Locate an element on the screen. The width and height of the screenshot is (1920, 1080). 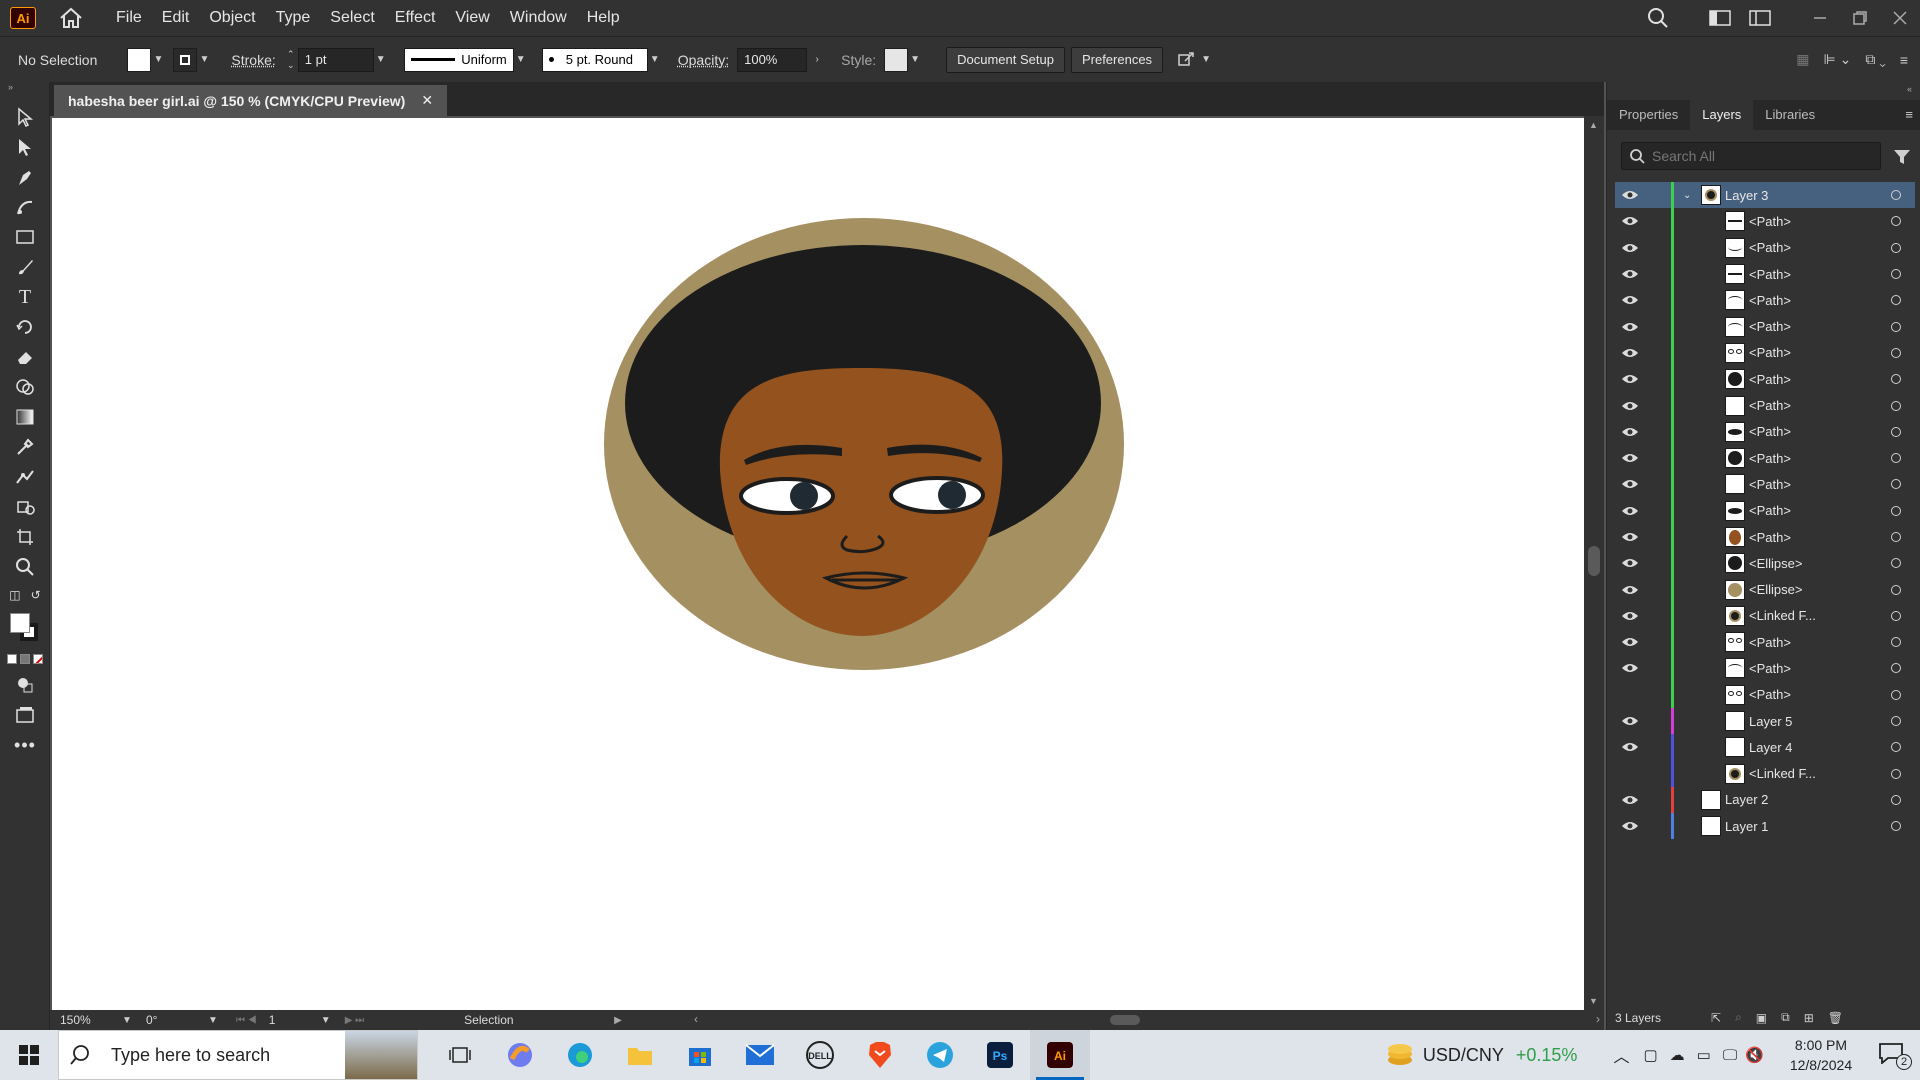
transform-icon: ⧉ ⌄ is located at coordinates (1875, 59).